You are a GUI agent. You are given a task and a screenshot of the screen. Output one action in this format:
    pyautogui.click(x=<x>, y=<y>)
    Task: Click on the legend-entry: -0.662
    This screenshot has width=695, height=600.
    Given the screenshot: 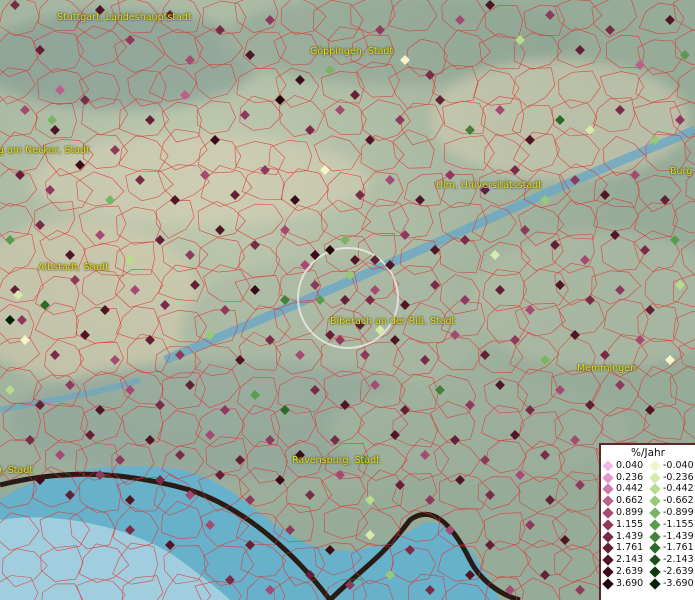 What is the action you would take?
    pyautogui.click(x=671, y=501)
    